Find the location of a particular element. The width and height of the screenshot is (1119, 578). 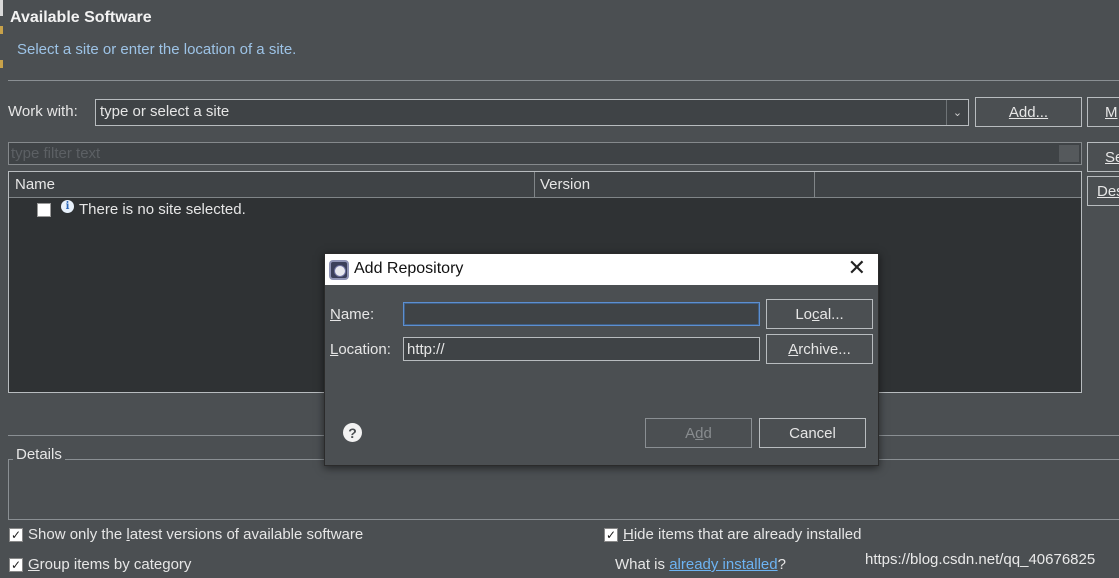

details-group is located at coordinates (563, 489).